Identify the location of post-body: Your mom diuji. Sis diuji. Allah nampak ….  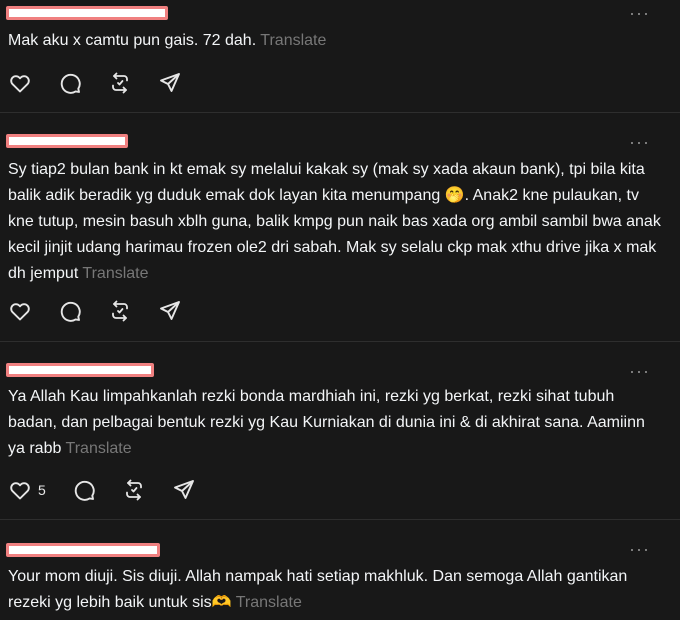
(320, 589).